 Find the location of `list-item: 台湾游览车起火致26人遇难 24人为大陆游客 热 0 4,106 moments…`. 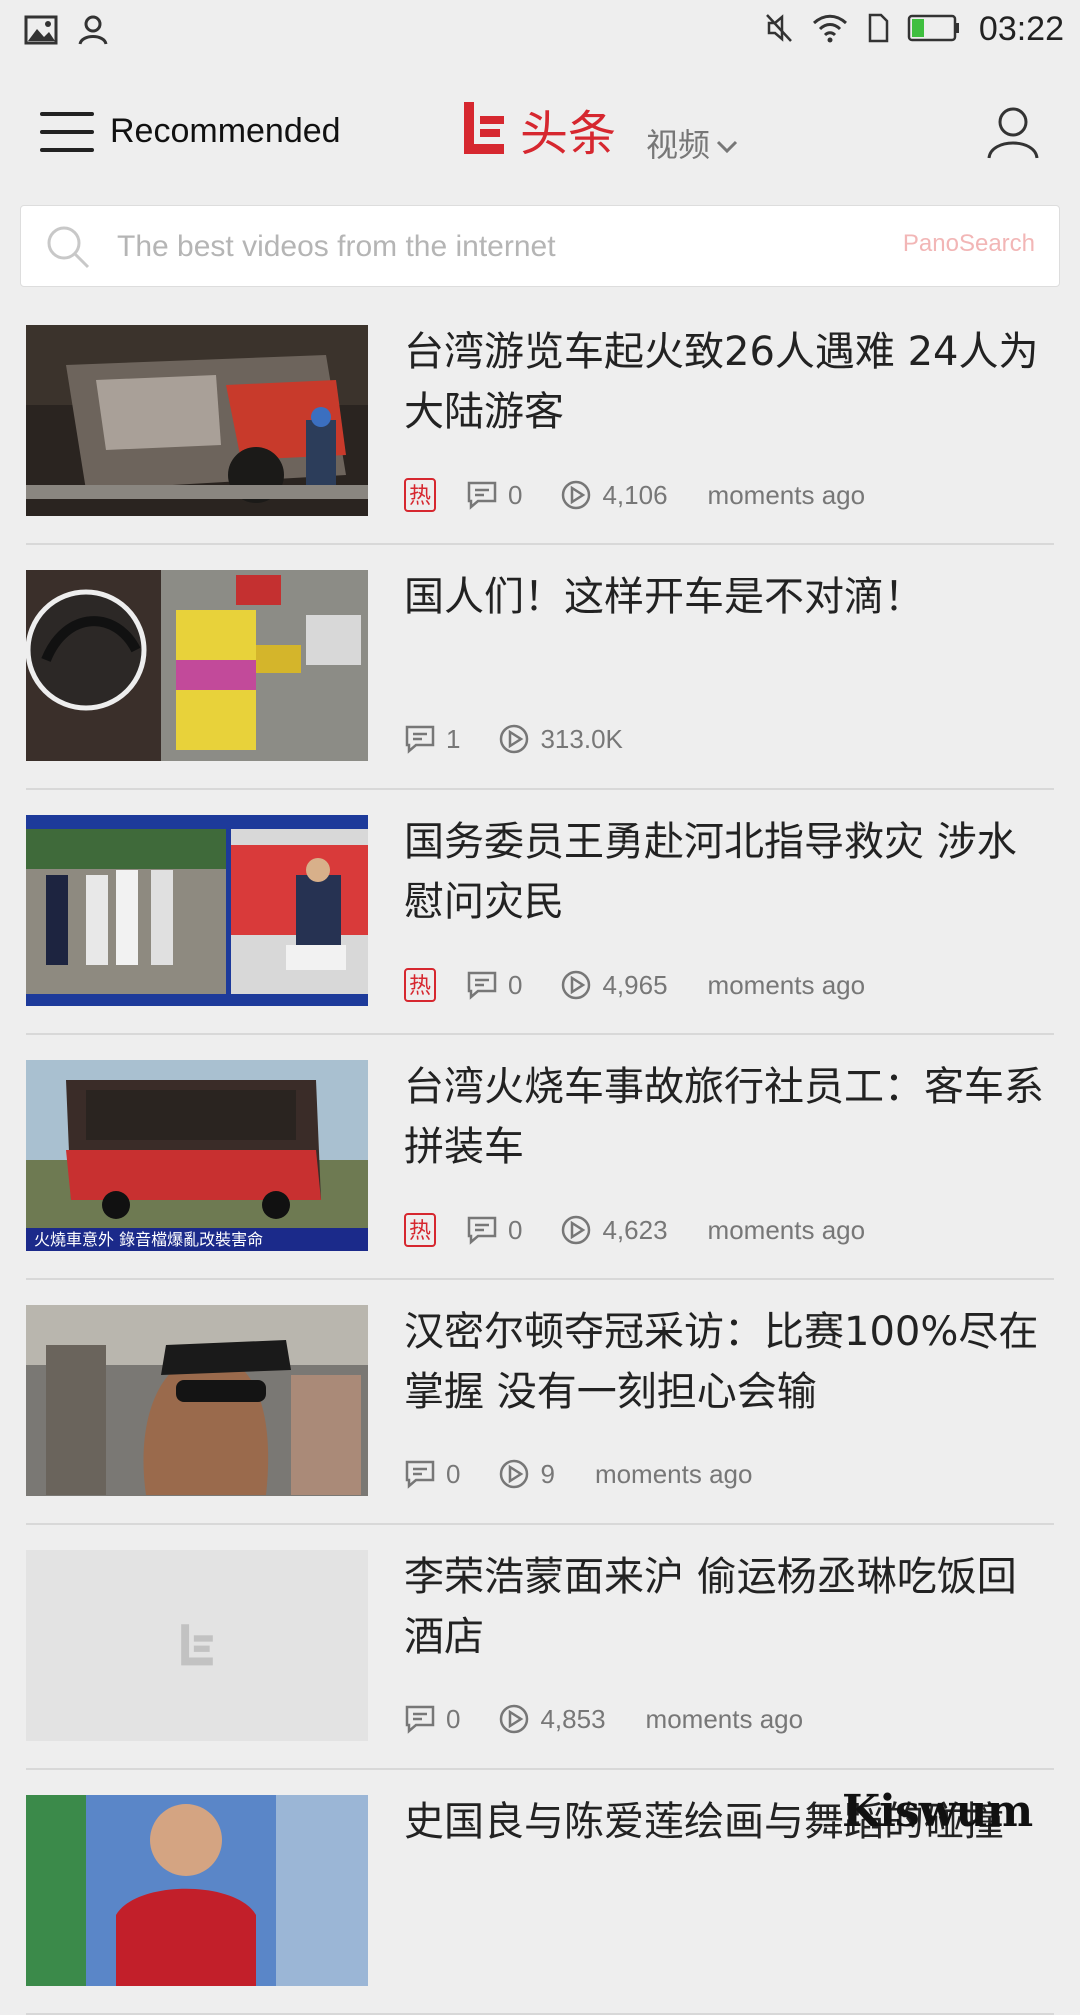

list-item: 台湾游览车起火致26人遇难 24人为大陆游客 热 0 4,106 moments… is located at coordinates (540, 422).